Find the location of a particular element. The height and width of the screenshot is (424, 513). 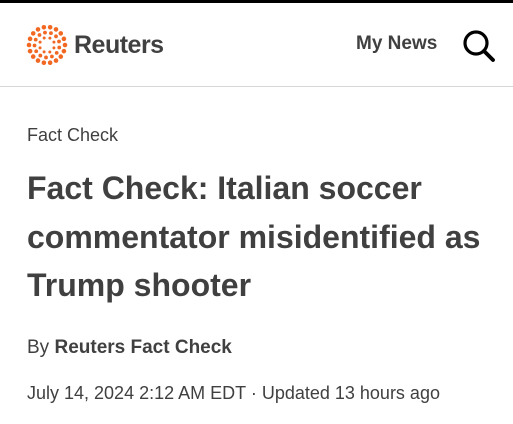

updated-time: Updated 13 hours ago is located at coordinates (350, 393).